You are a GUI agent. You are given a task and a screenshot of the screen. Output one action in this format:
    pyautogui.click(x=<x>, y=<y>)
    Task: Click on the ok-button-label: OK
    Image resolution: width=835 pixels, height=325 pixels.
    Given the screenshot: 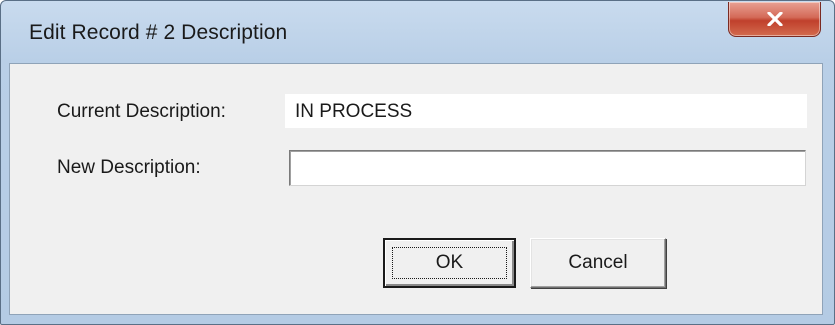 What is the action you would take?
    pyautogui.click(x=449, y=262)
    